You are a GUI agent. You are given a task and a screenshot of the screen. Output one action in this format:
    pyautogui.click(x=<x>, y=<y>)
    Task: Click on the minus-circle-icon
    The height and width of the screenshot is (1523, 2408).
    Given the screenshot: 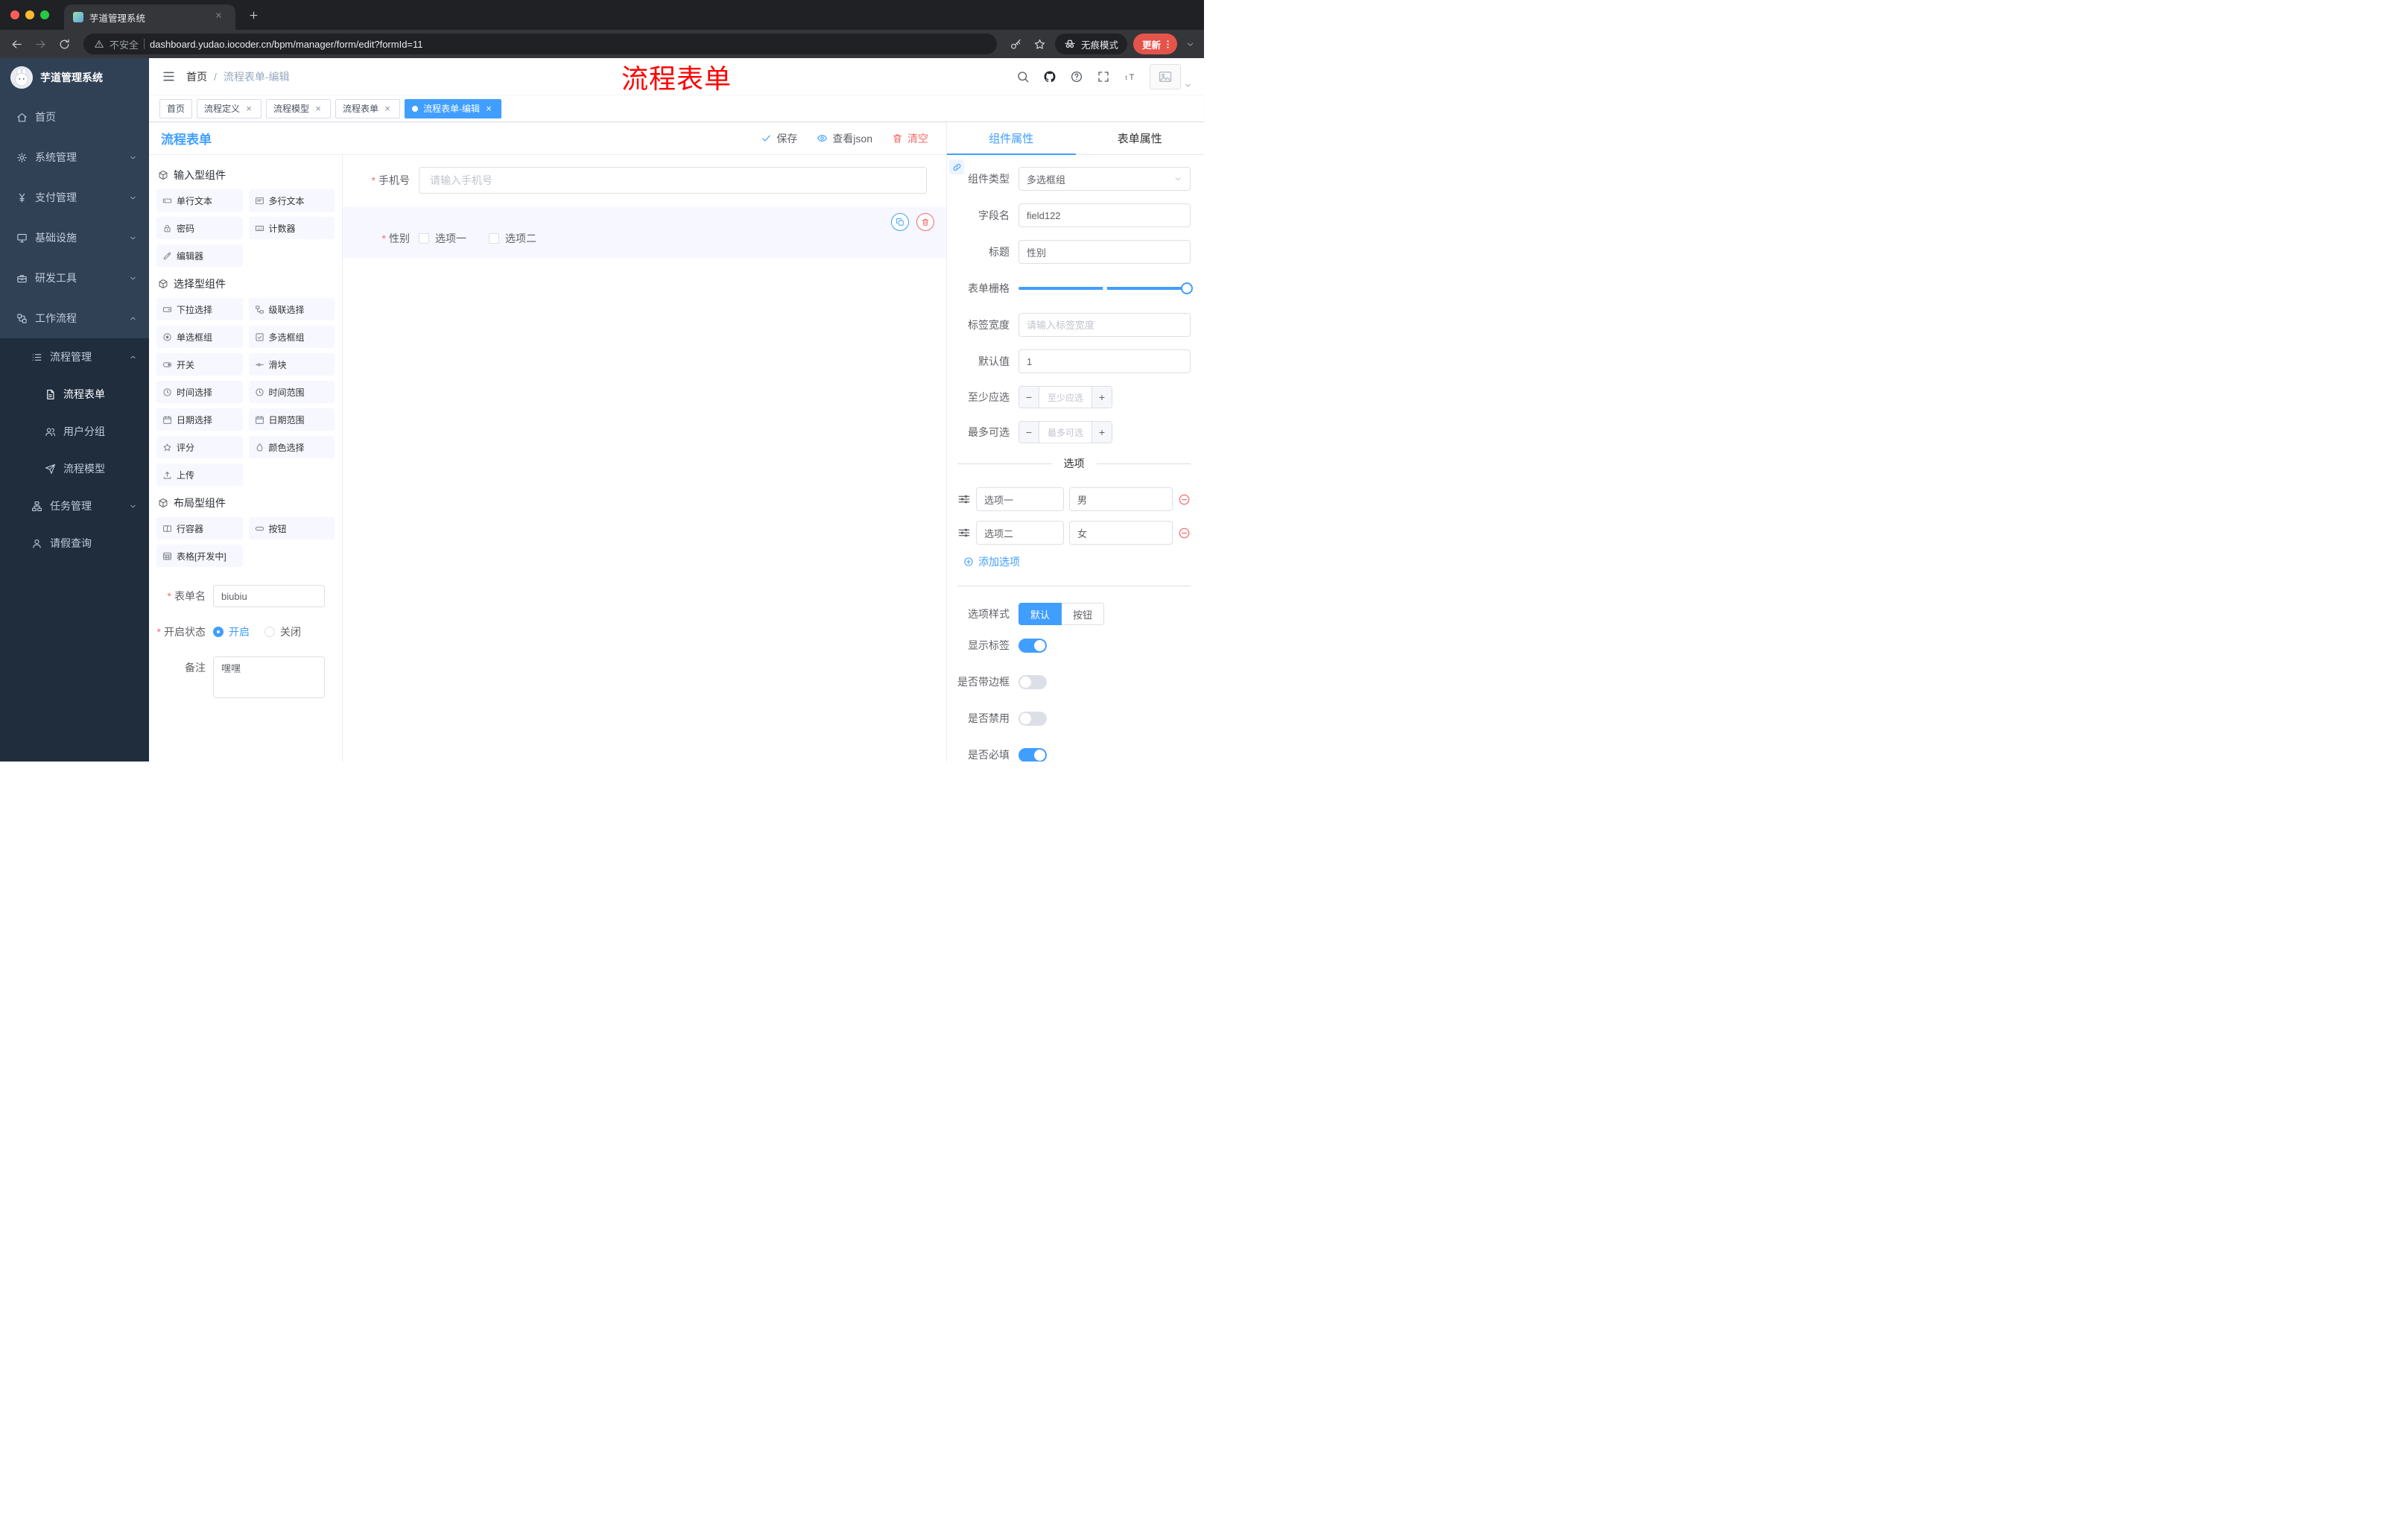 What is the action you would take?
    pyautogui.click(x=1184, y=500)
    